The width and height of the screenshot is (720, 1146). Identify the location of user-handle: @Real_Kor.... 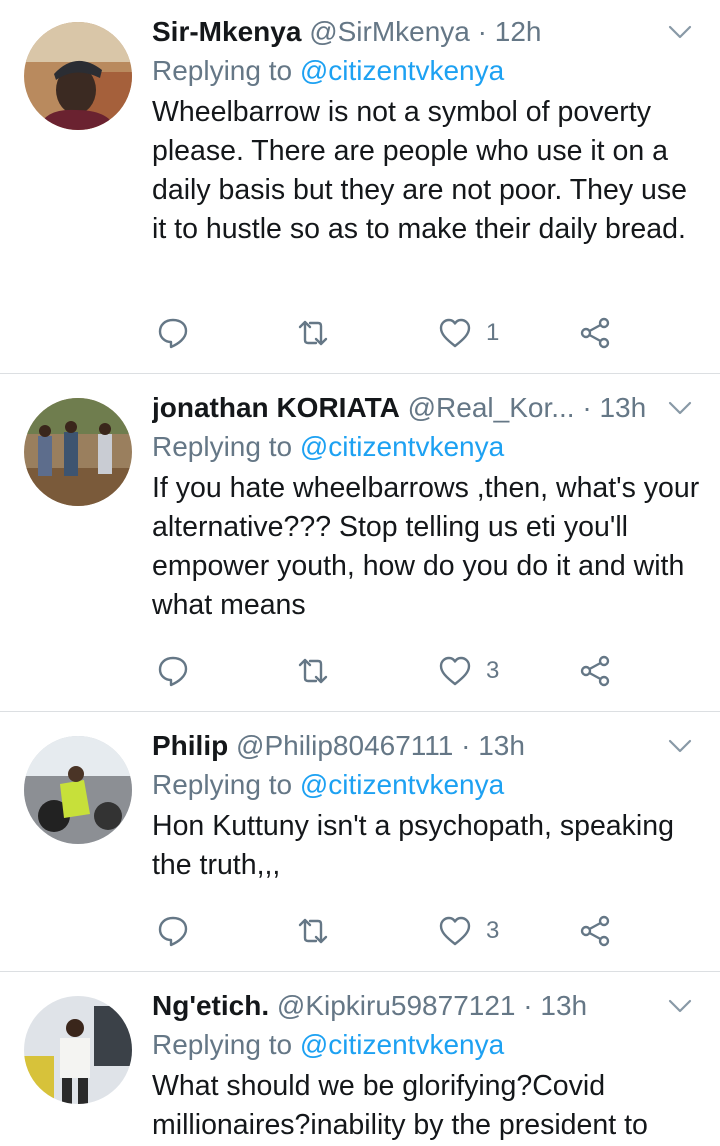
(491, 407).